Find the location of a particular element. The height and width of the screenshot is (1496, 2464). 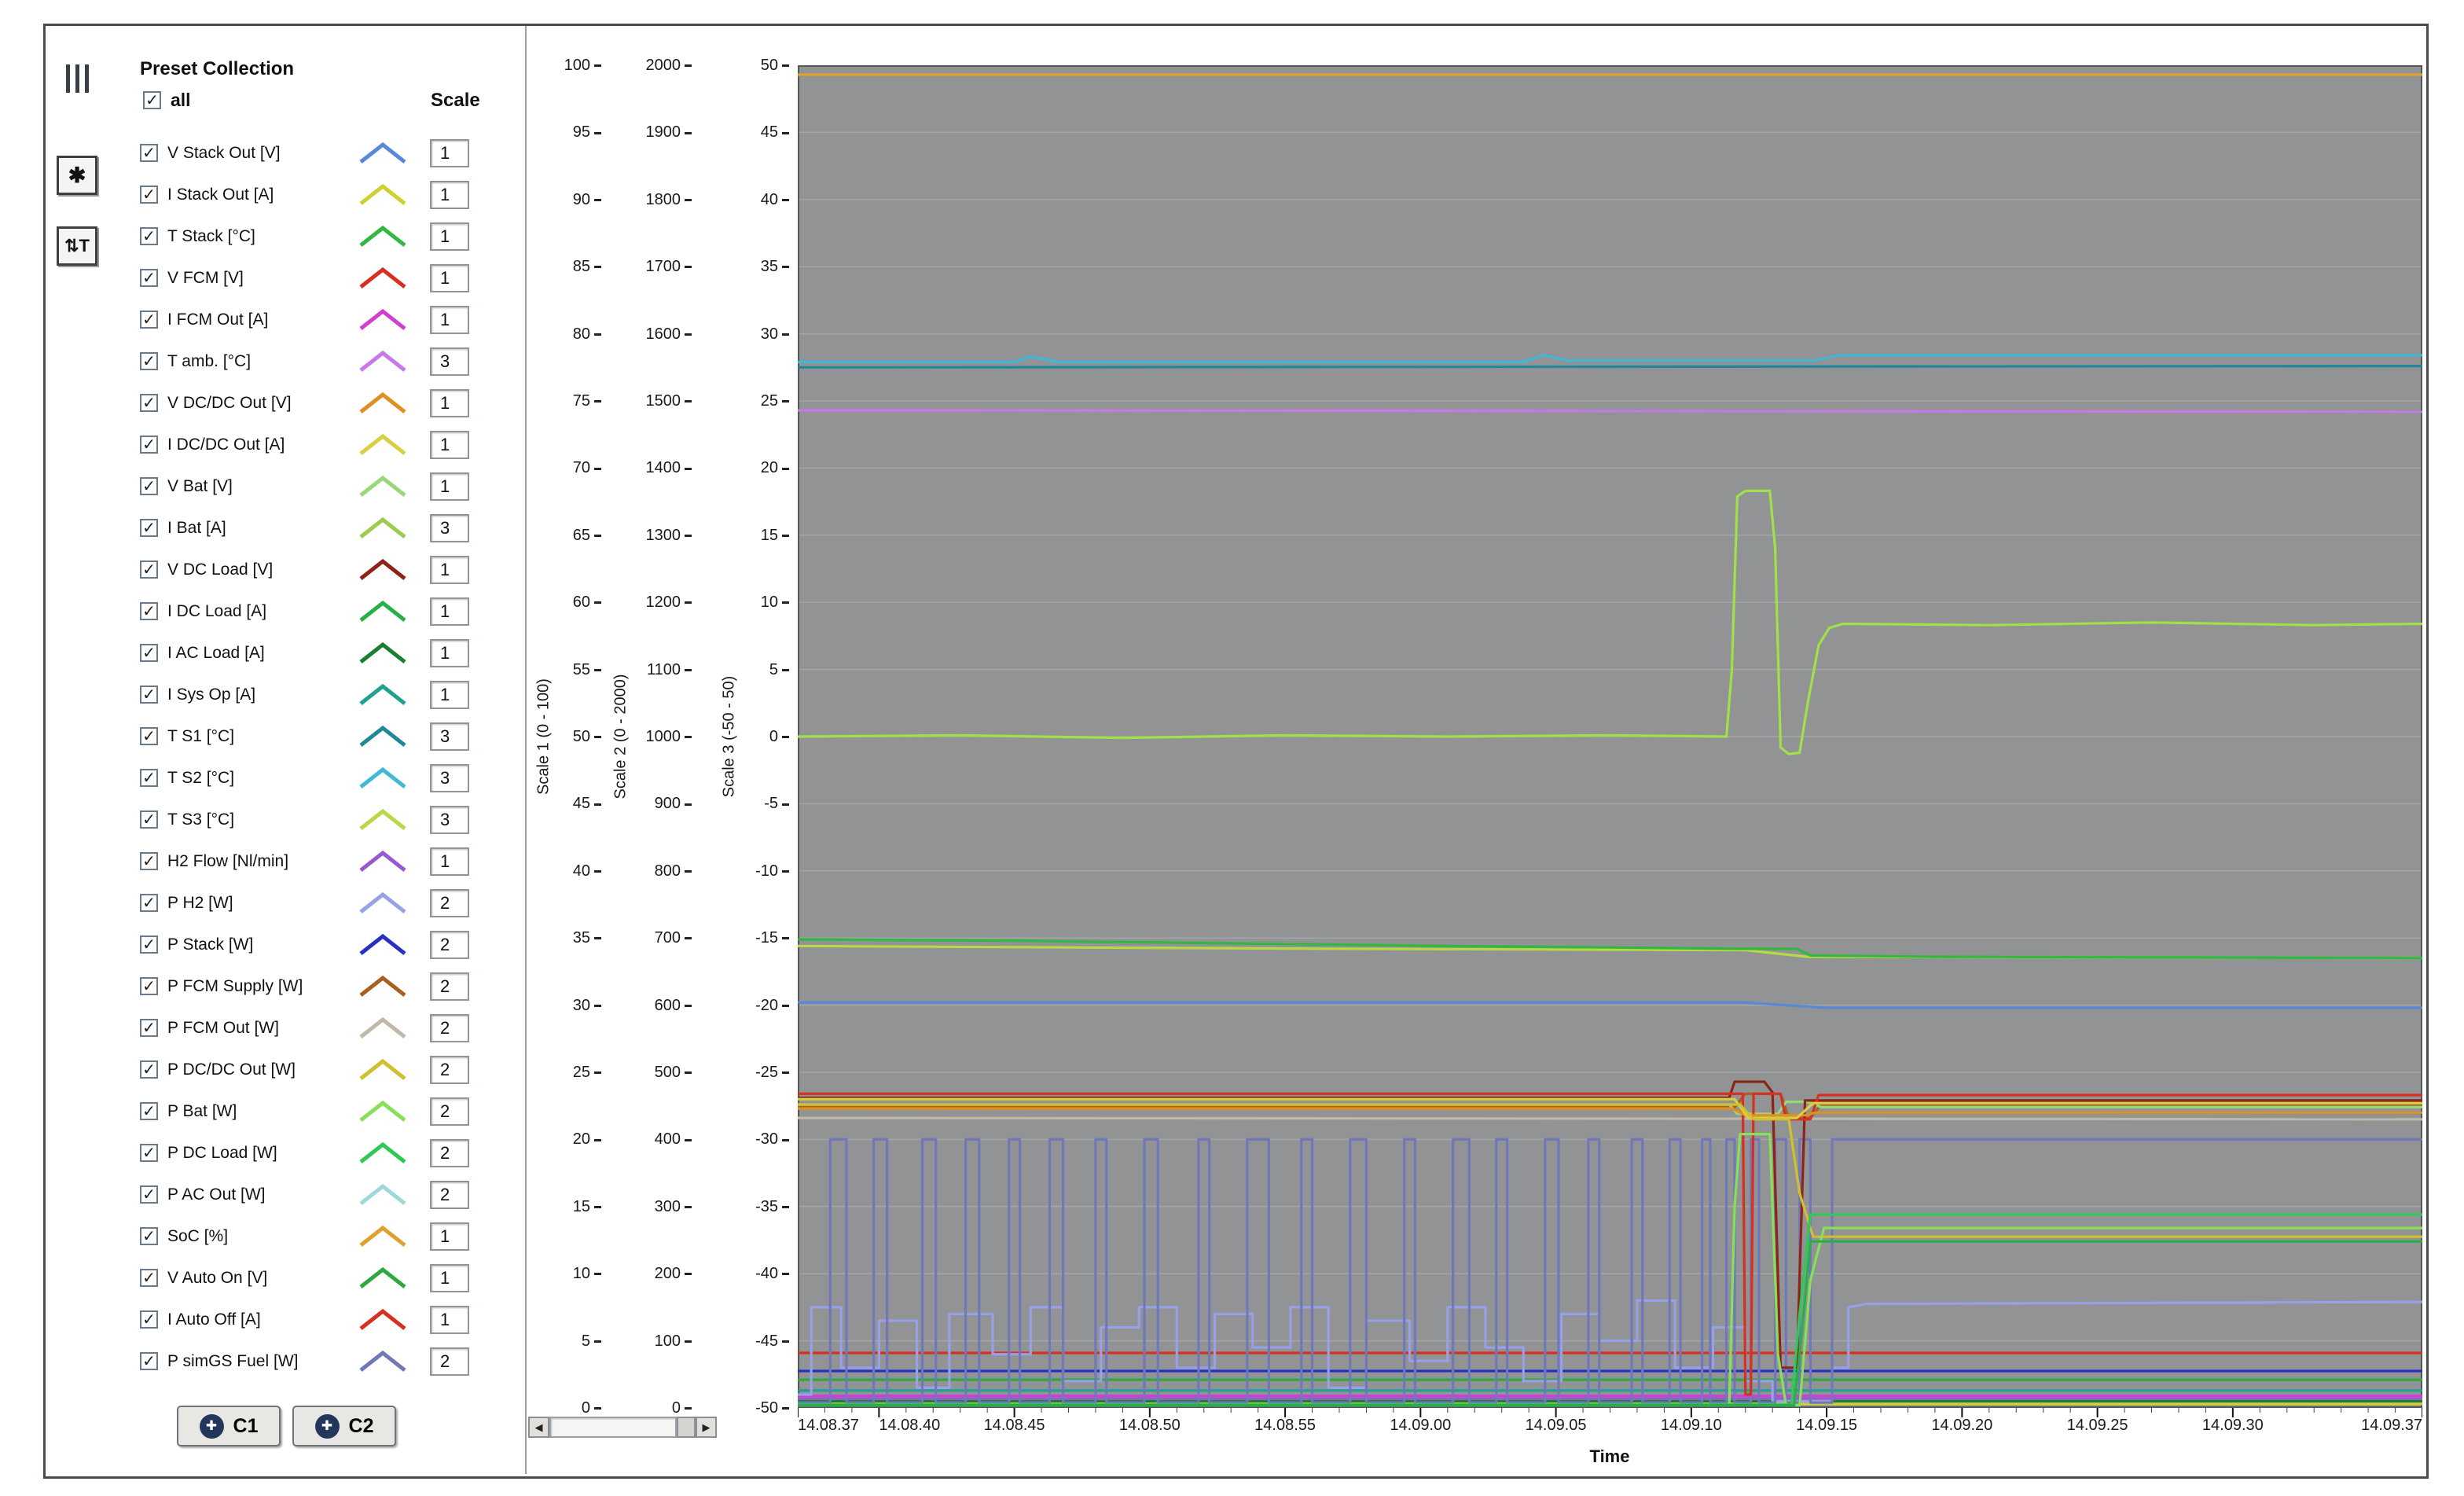

select-all-checkbox: ✓ is located at coordinates (152, 100).